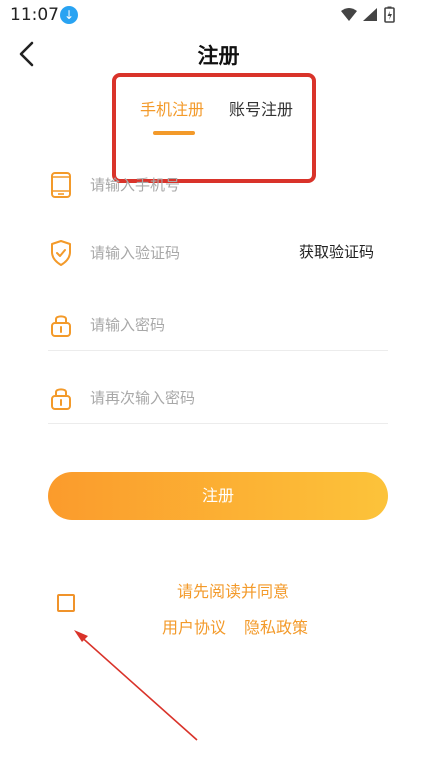  Describe the element at coordinates (174, 133) in the screenshot. I see `active-tab-indicator` at that location.